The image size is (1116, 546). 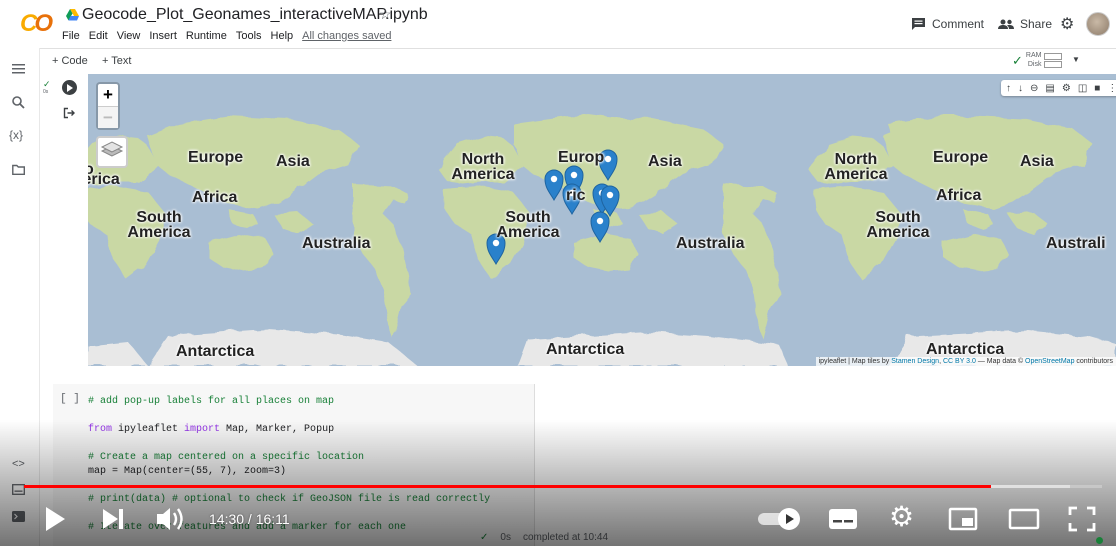 What do you see at coordinates (1082, 519) in the screenshot?
I see `fullscreen-icon` at bounding box center [1082, 519].